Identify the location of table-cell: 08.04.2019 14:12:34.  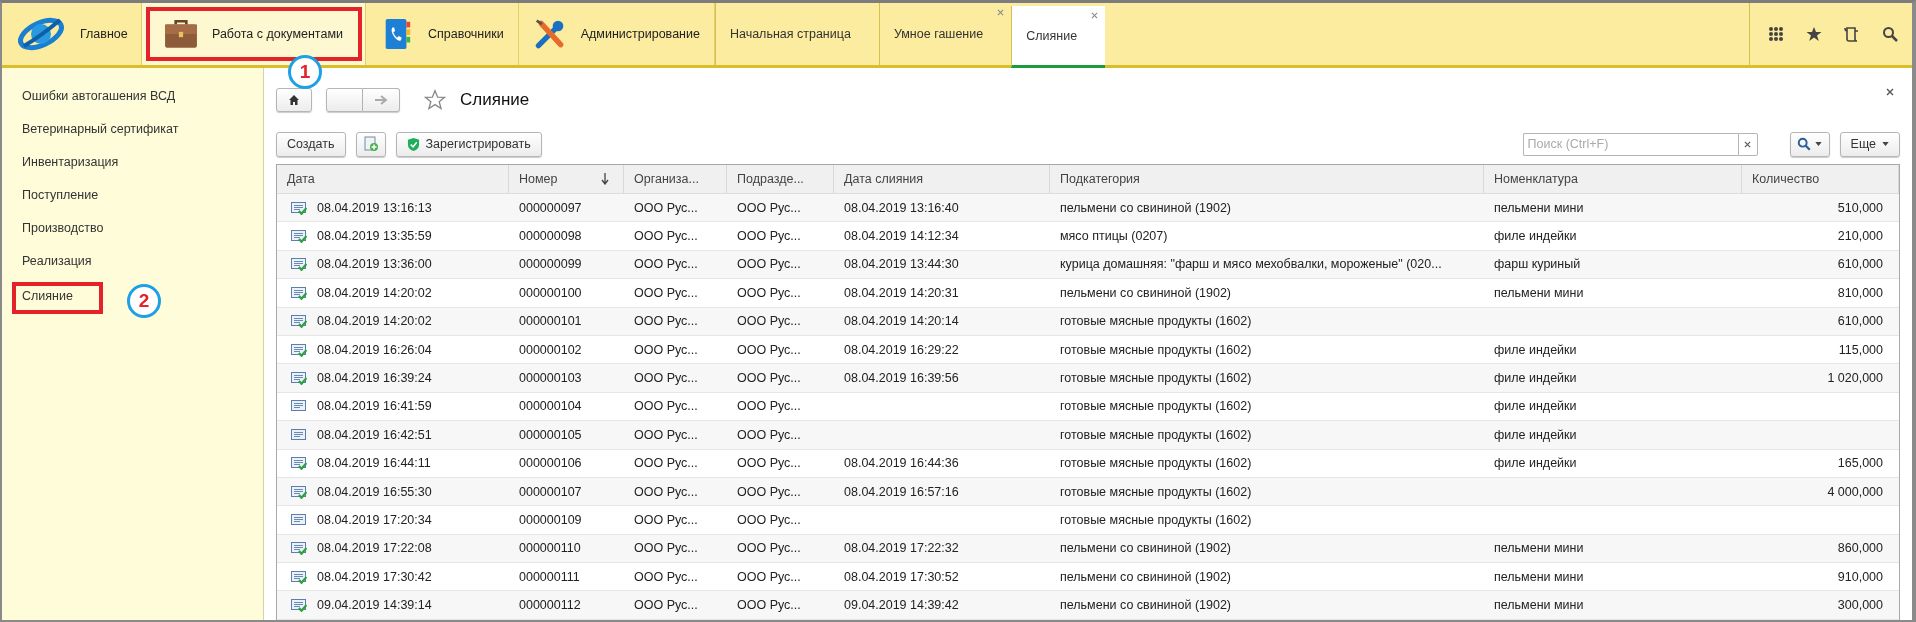
(901, 236).